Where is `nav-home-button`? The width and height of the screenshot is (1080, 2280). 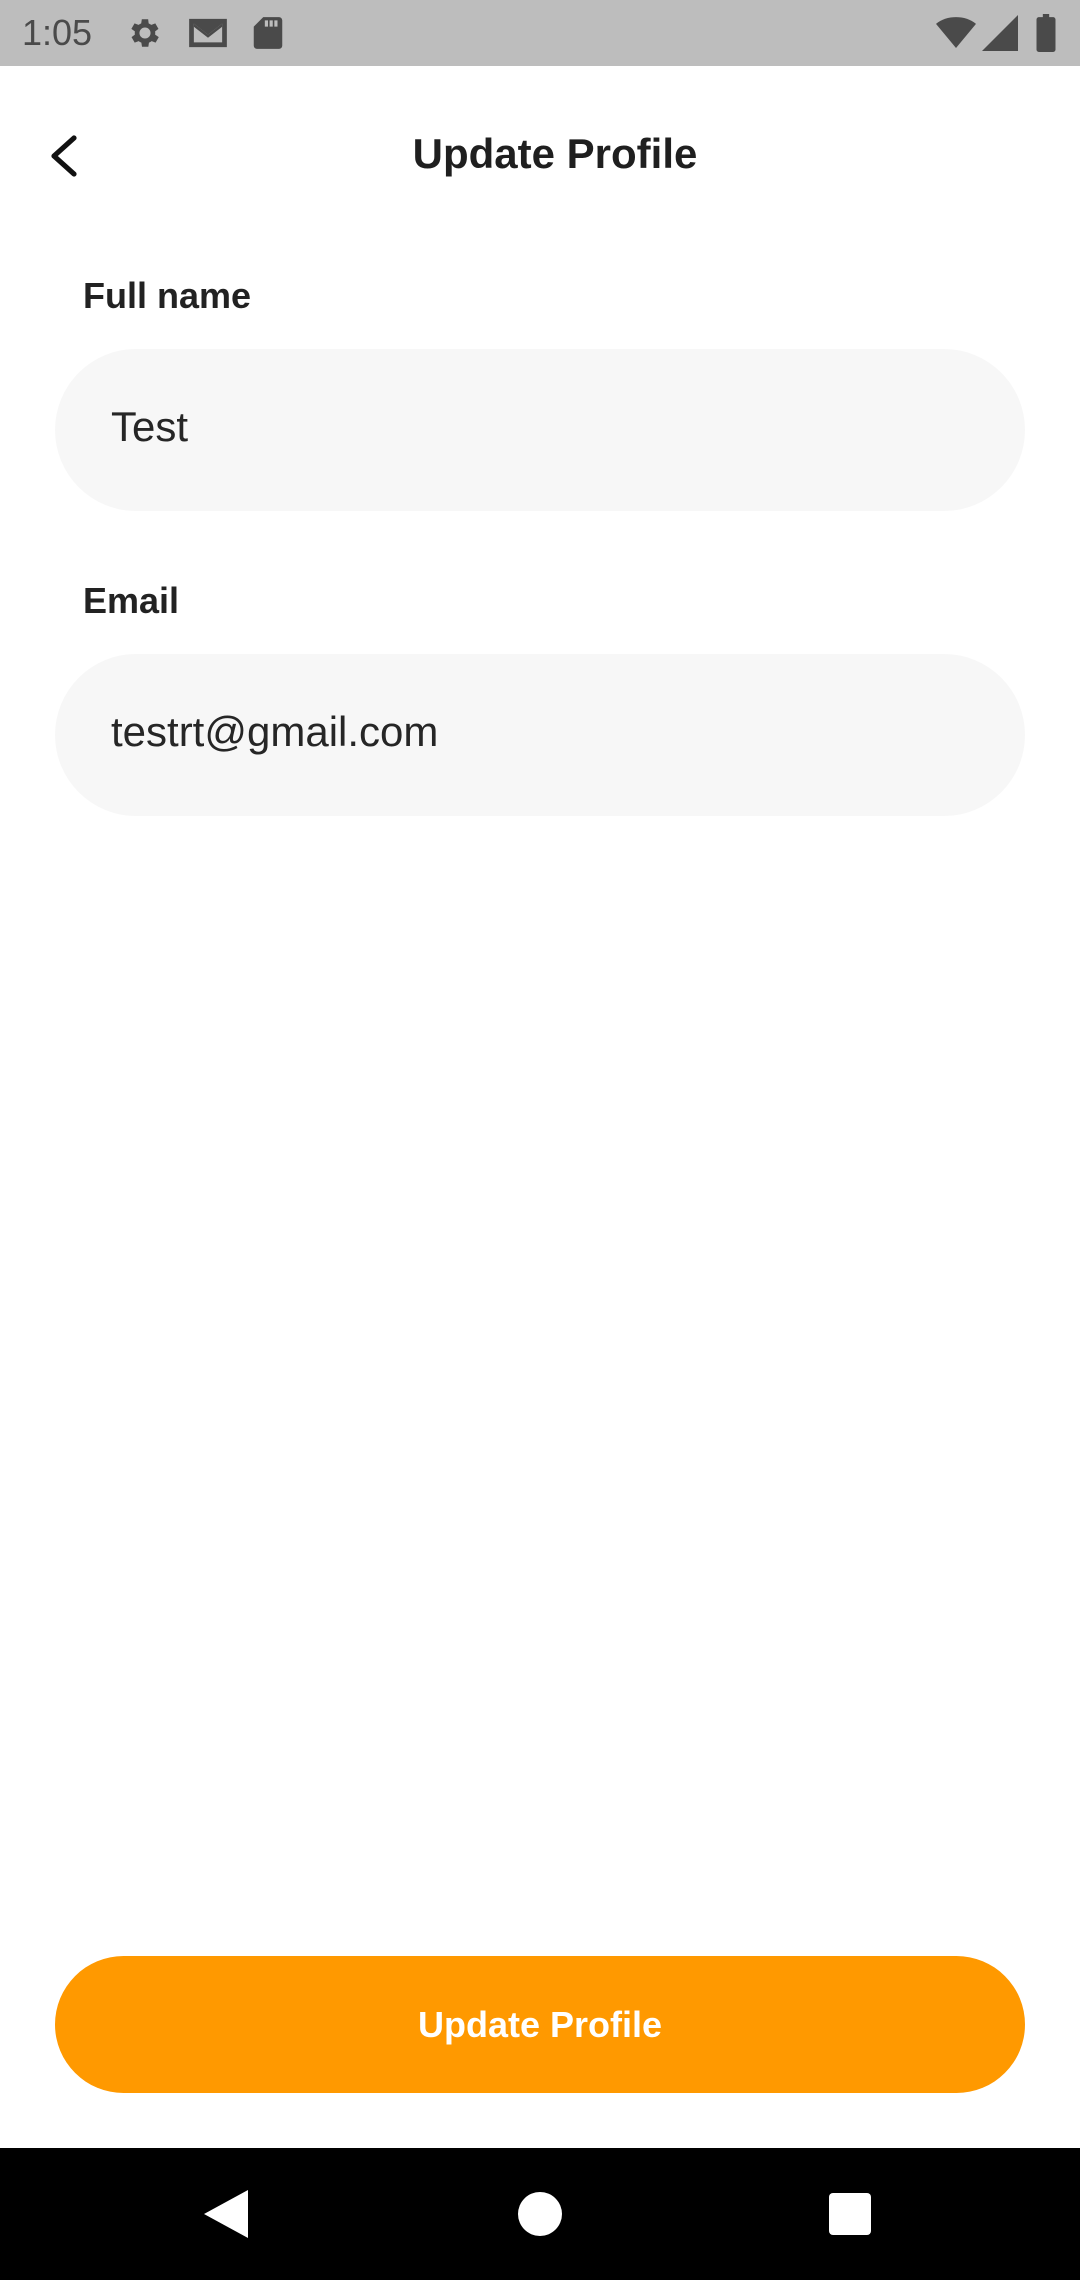
nav-home-button is located at coordinates (540, 2214).